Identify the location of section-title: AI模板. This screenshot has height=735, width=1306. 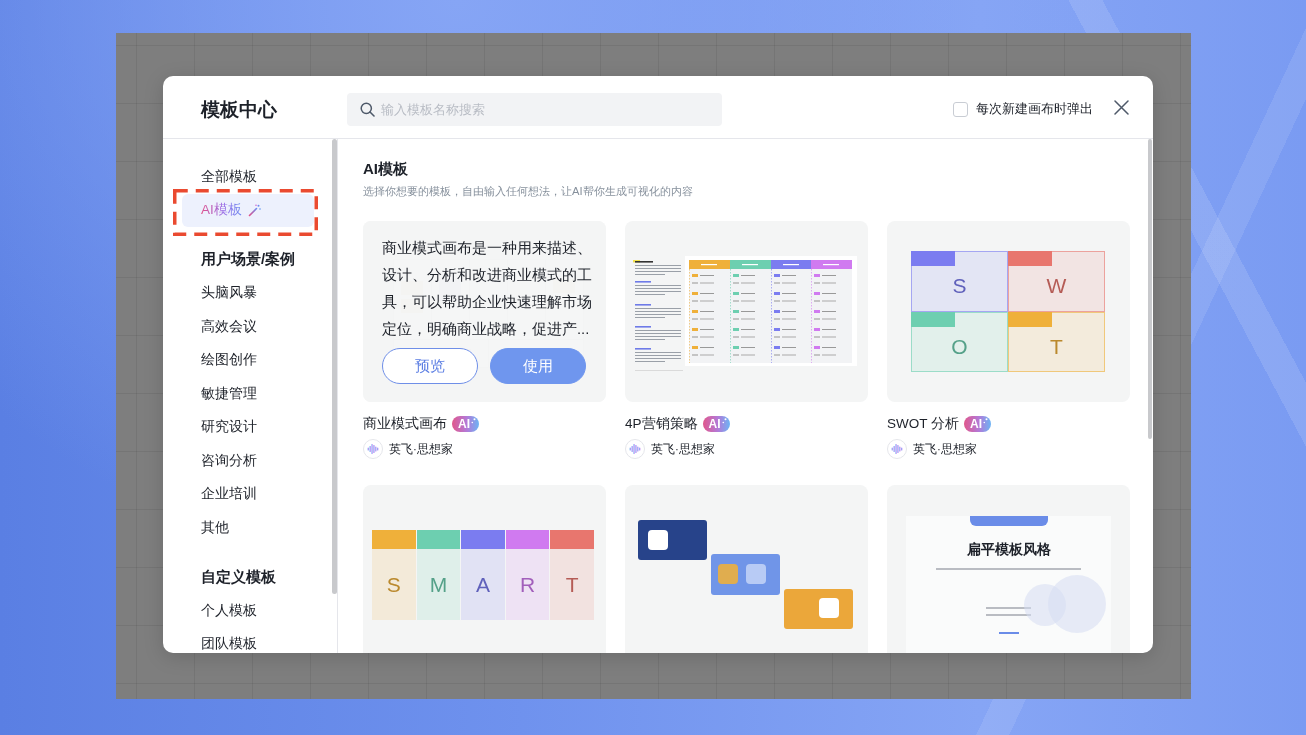
(386, 169).